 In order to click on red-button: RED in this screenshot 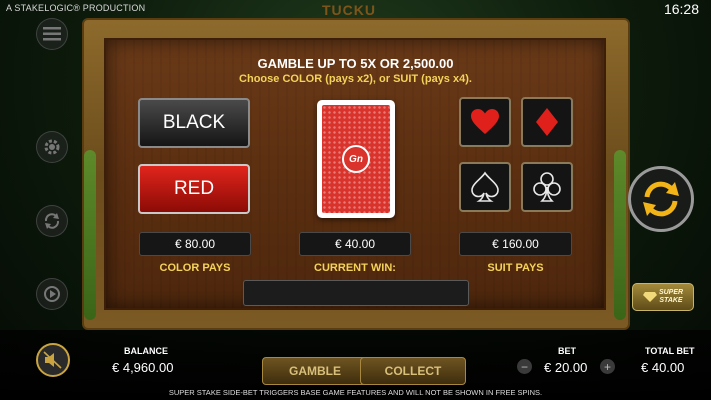, I will do `click(194, 189)`.